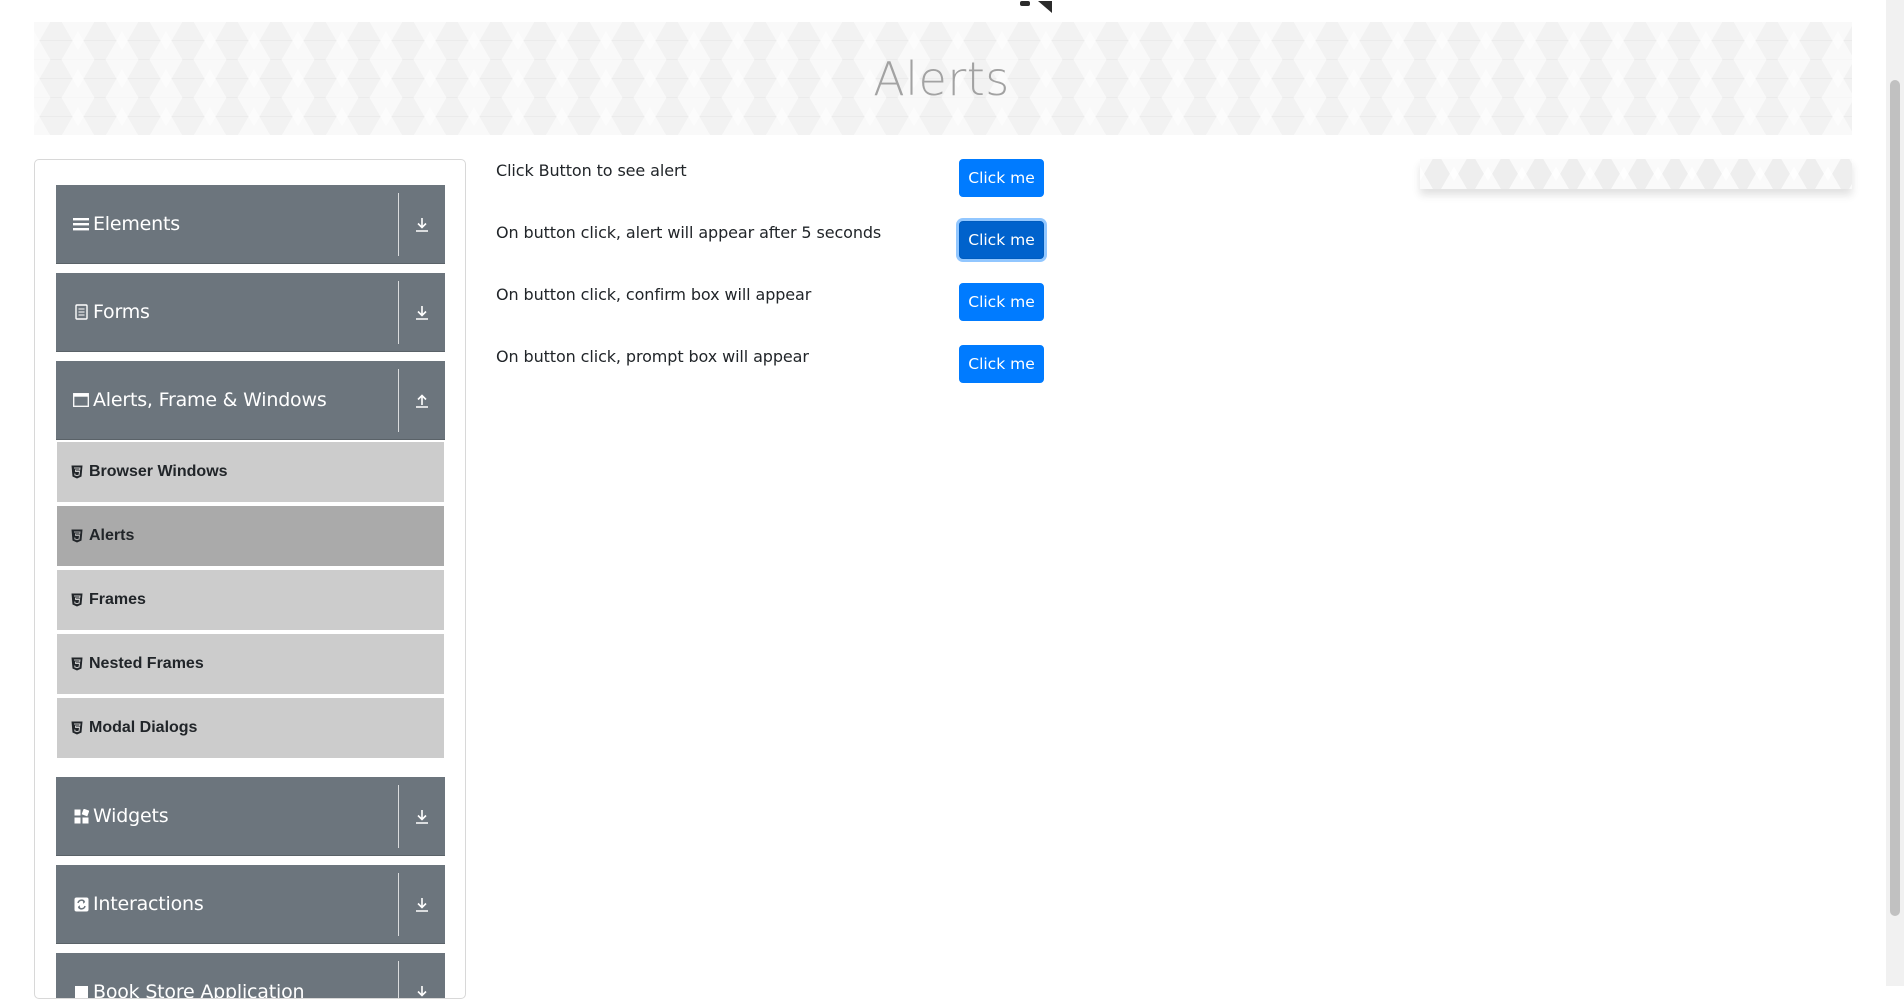  What do you see at coordinates (199, 990) in the screenshot?
I see `sidebar-group-label: Book Store Application` at bounding box center [199, 990].